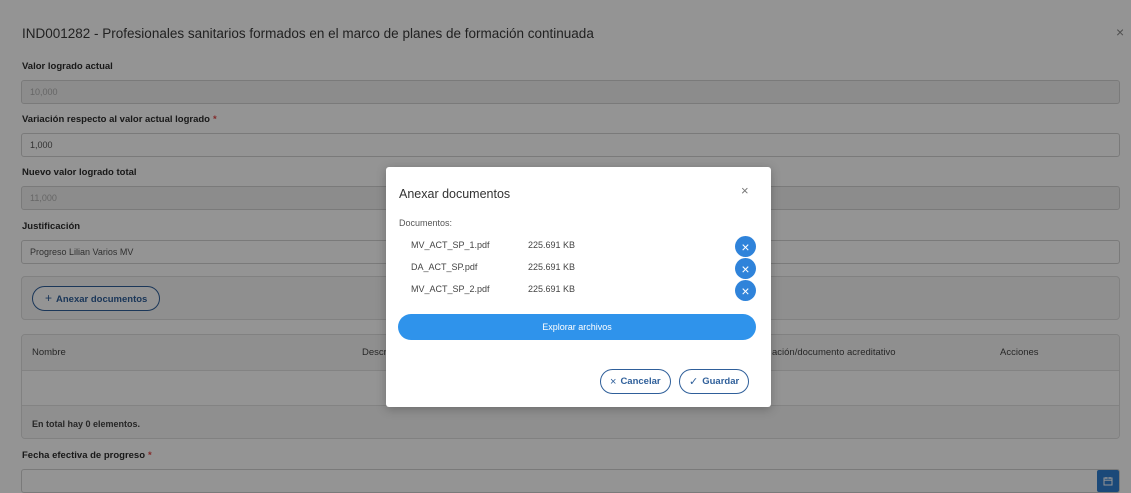  What do you see at coordinates (455, 194) in the screenshot?
I see `modal-title: Anexar documentos` at bounding box center [455, 194].